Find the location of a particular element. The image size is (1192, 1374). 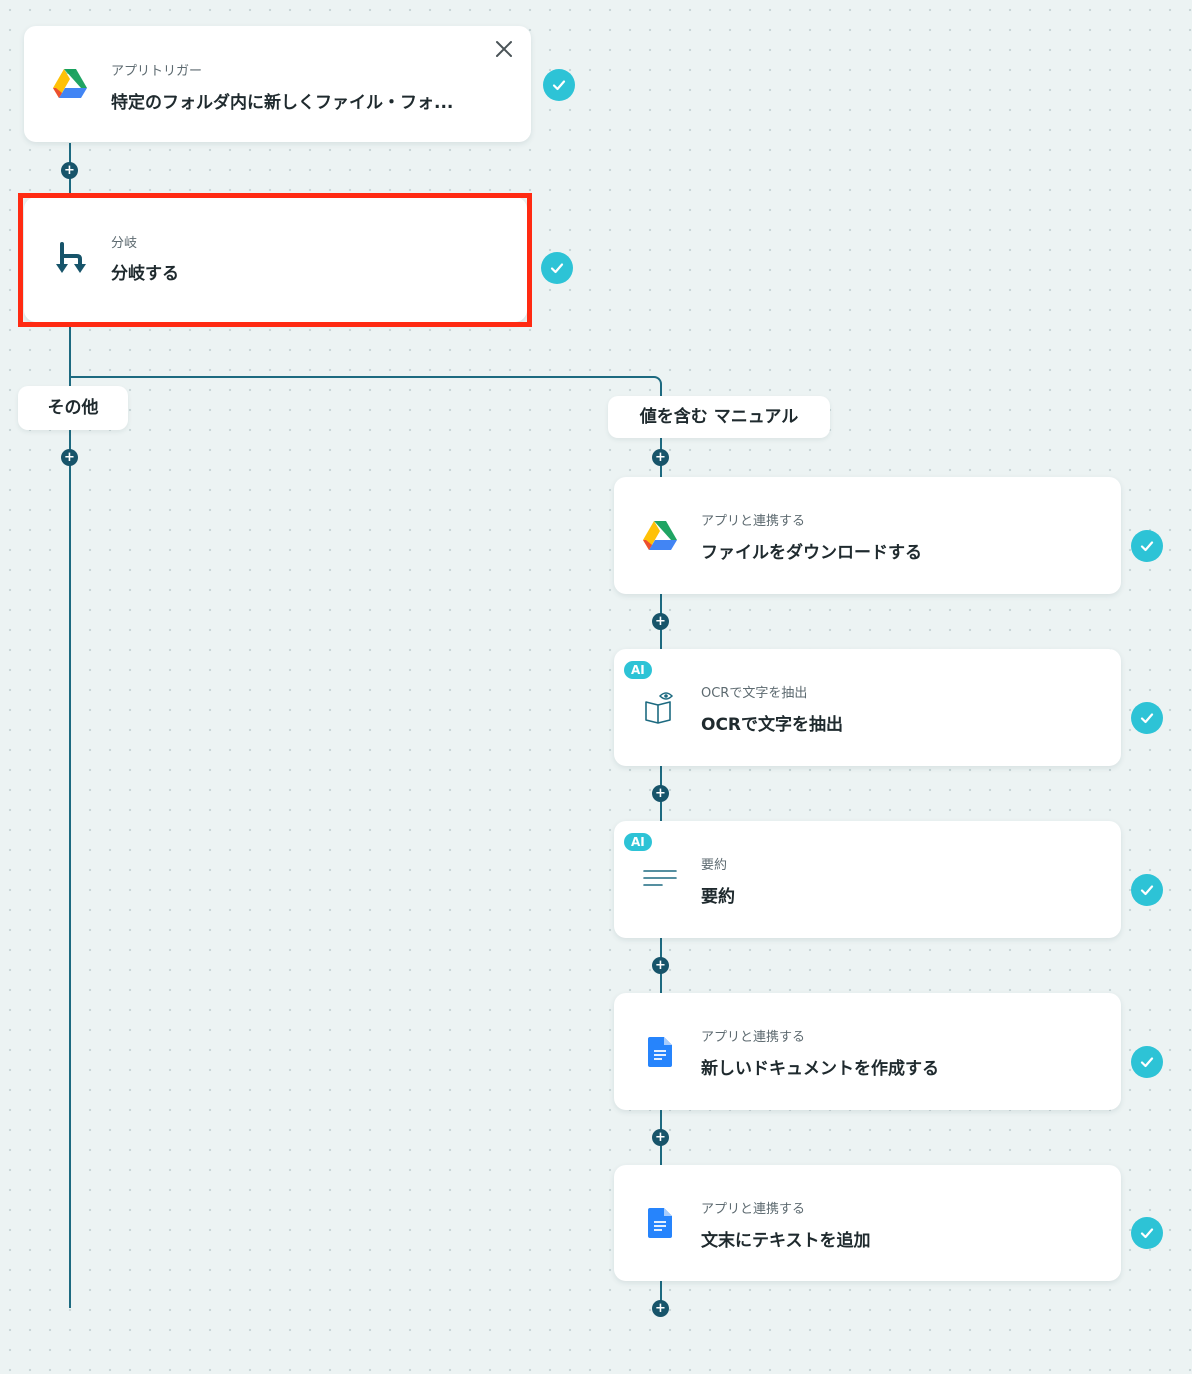

step-card-create-doc: アプリと連携する 新しいドキュメントを作成する is located at coordinates (867, 1051).